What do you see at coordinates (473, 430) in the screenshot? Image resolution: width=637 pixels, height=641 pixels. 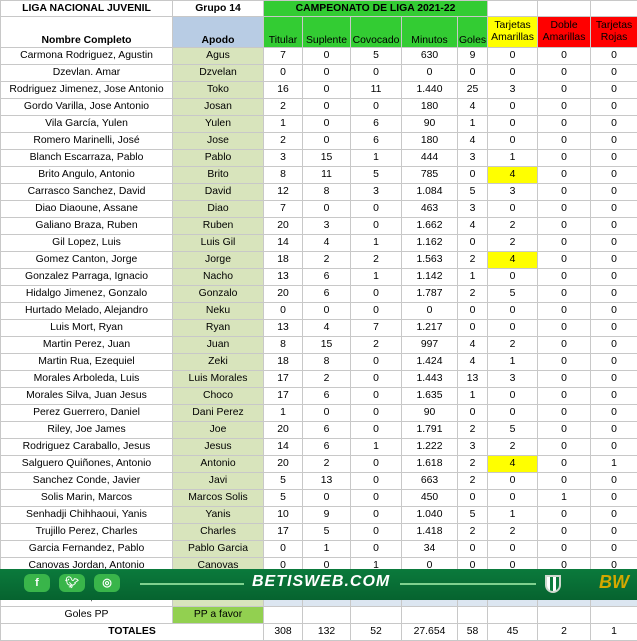 I see `goles-value: 2` at bounding box center [473, 430].